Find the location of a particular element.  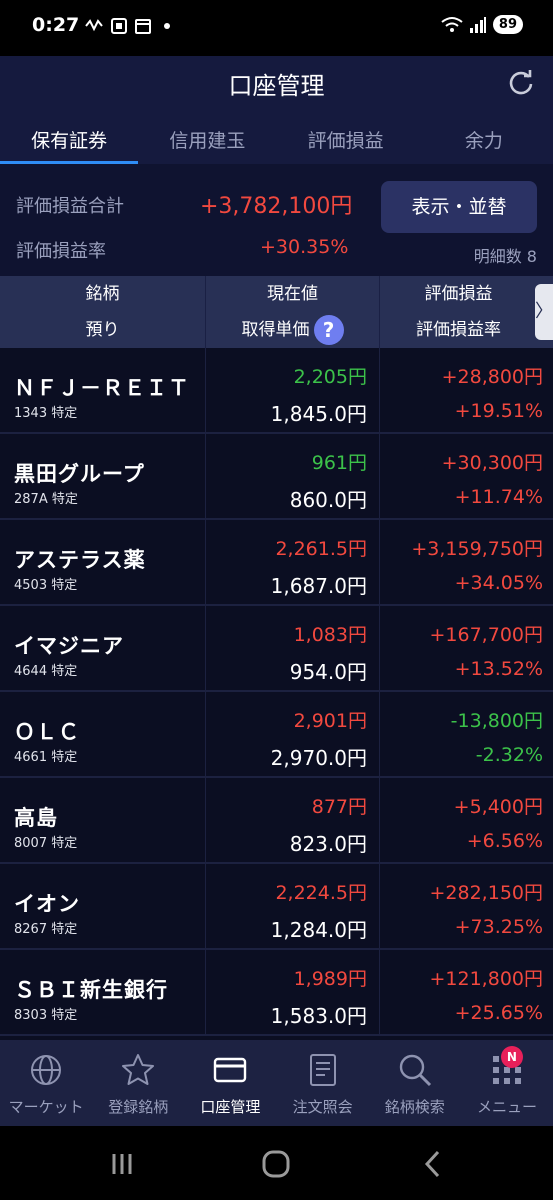

display-sort-button: 表示・並替 is located at coordinates (459, 207).